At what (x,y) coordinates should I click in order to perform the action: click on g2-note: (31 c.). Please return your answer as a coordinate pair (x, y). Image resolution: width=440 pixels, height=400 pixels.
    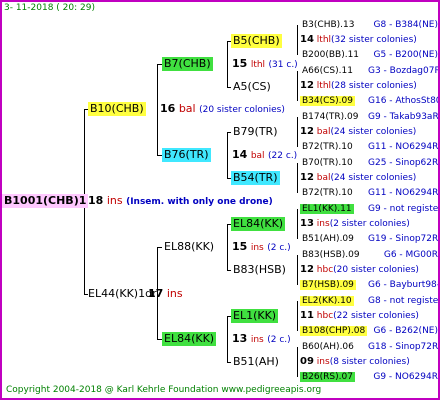
    Looking at the image, I should click on (283, 65).